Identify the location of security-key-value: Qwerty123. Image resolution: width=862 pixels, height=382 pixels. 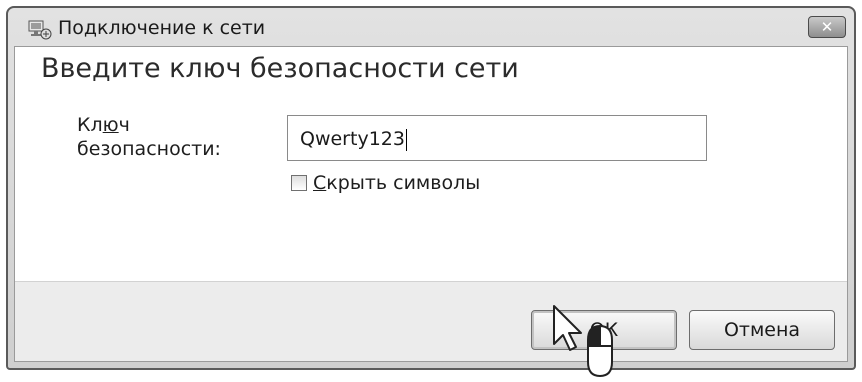
(352, 139).